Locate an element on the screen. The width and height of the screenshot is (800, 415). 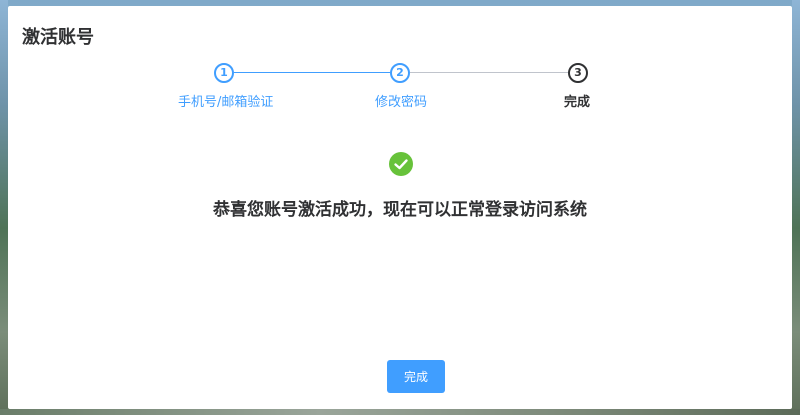
background-left-edge is located at coordinates (4, 207).